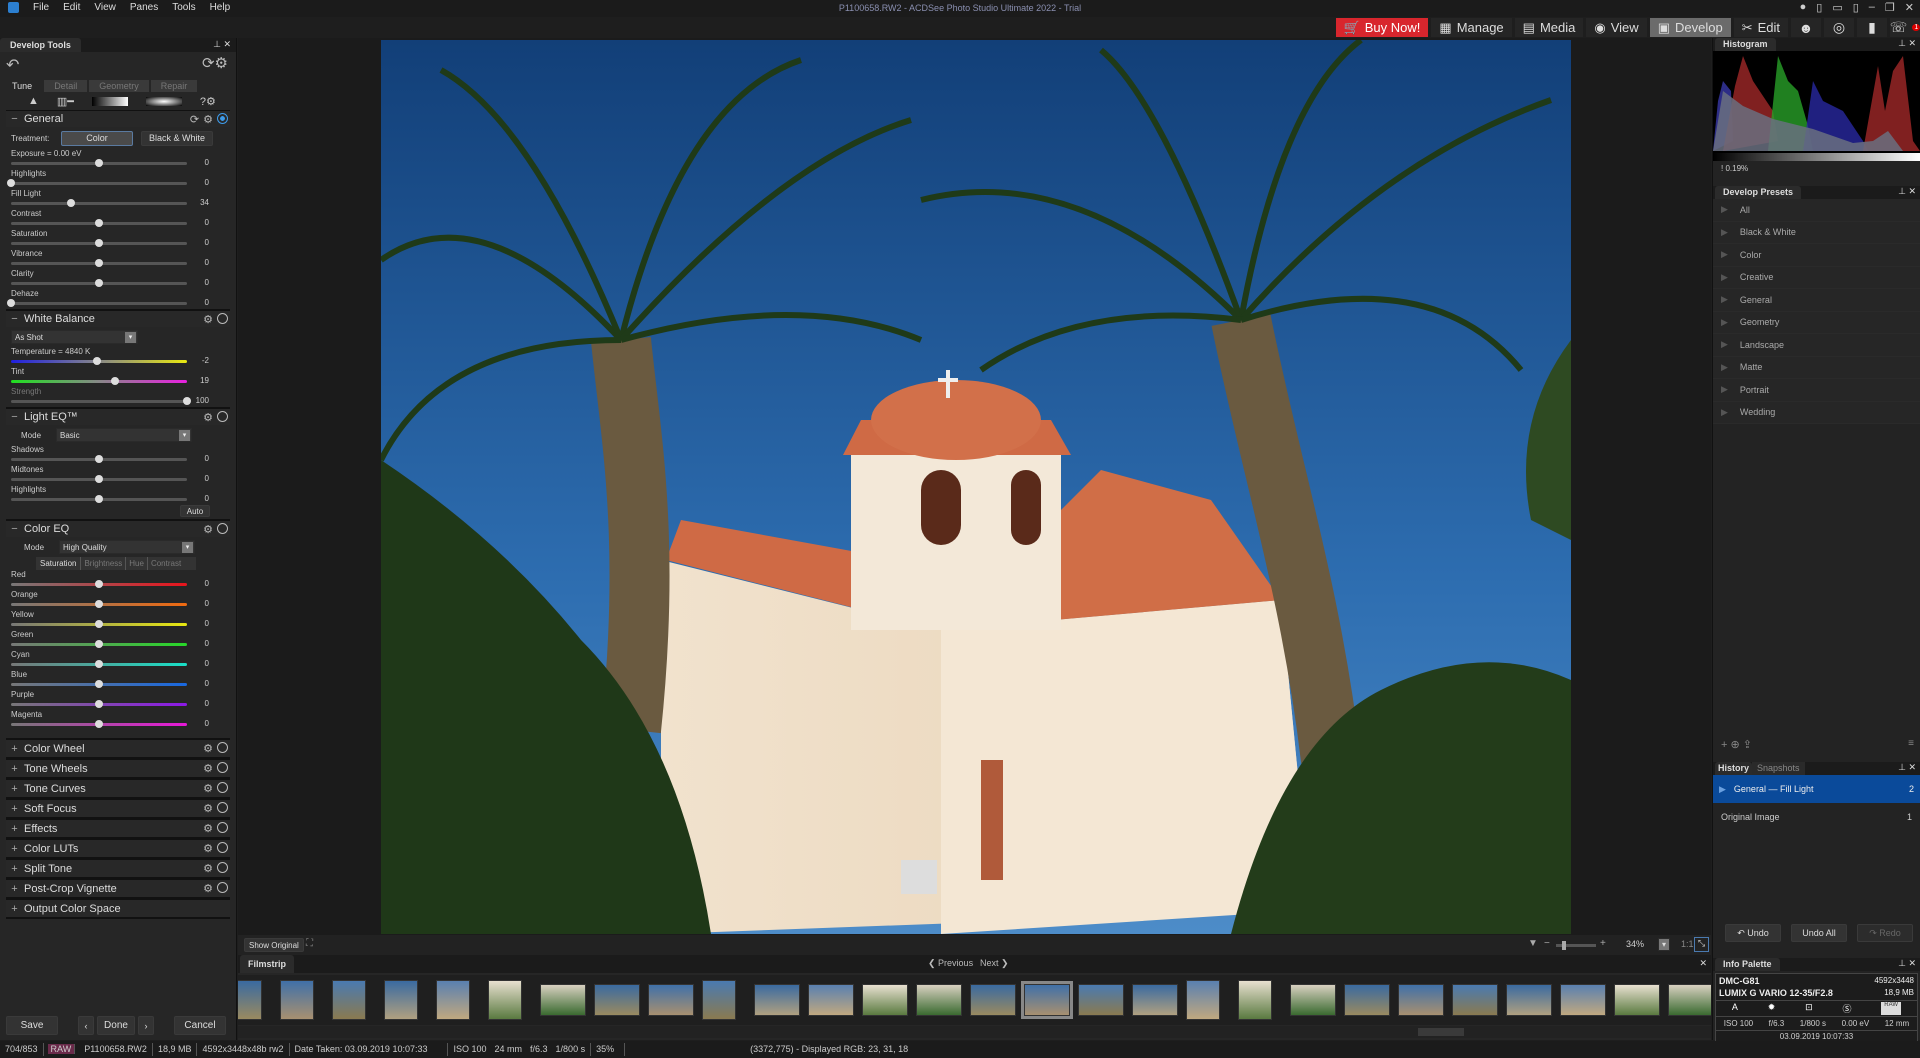 The width and height of the screenshot is (1920, 1058). I want to click on preset-category: ▶ Matte, so click(1816, 367).